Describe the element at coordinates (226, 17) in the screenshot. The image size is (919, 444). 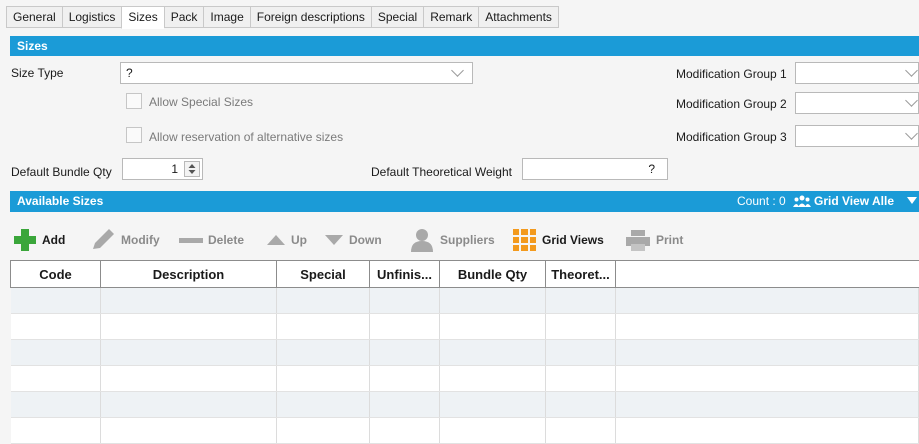
I see `tab-image: Image` at that location.